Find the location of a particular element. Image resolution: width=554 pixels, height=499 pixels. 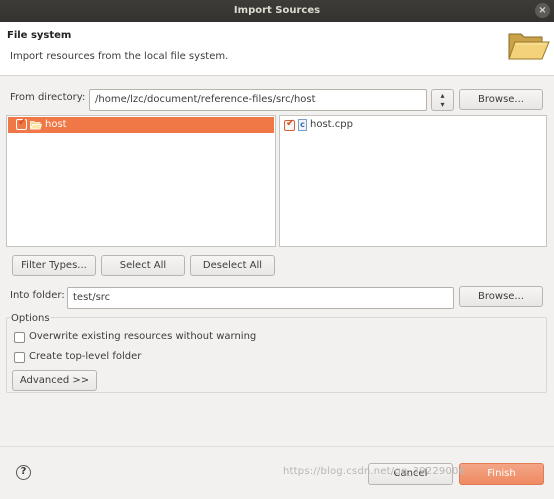

file-list-panel: c host.cpp is located at coordinates (413, 181).